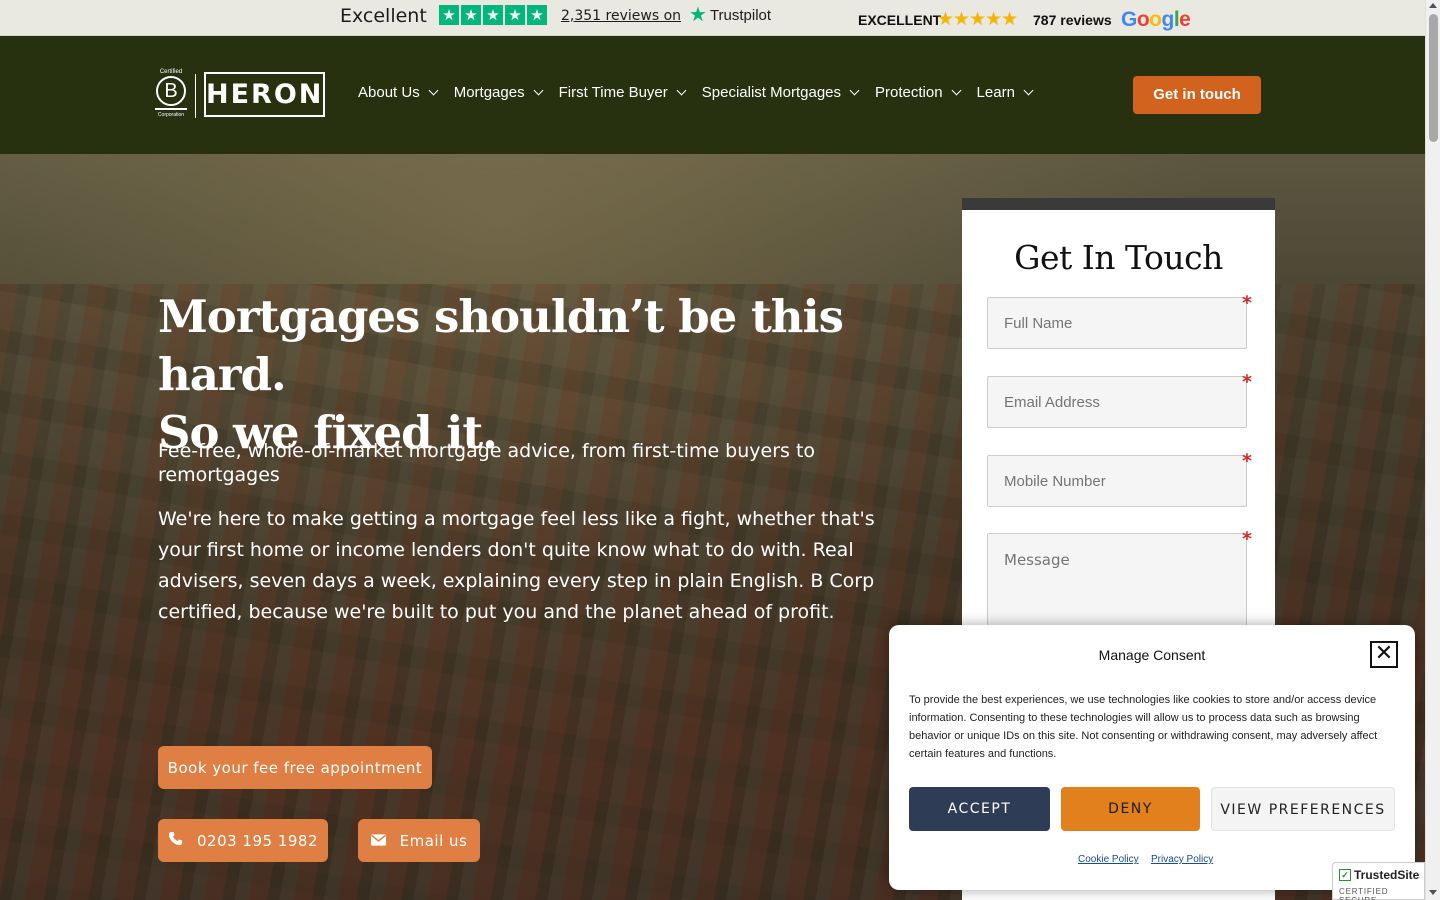 The width and height of the screenshot is (1440, 900). Describe the element at coordinates (264, 94) in the screenshot. I see `heron-logo: HERON` at that location.